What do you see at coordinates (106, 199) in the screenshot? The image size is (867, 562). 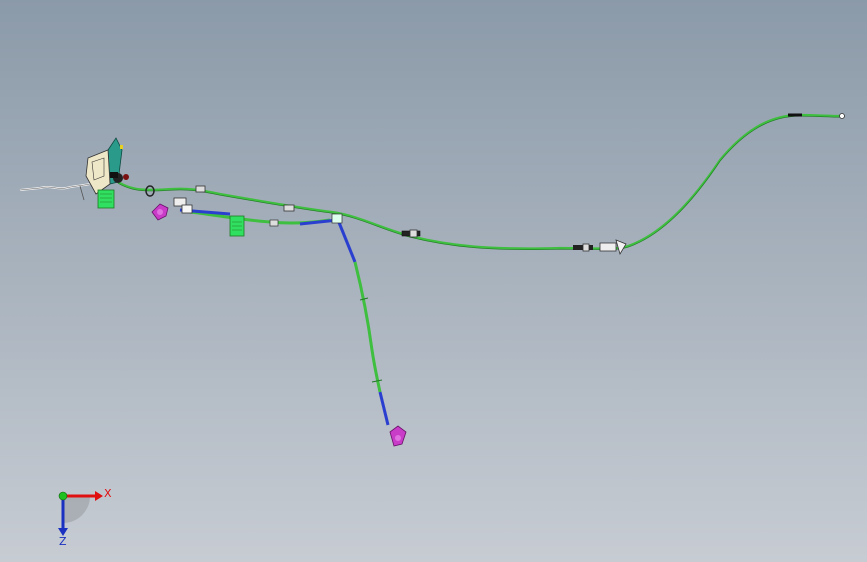 I see `connector-green-left` at bounding box center [106, 199].